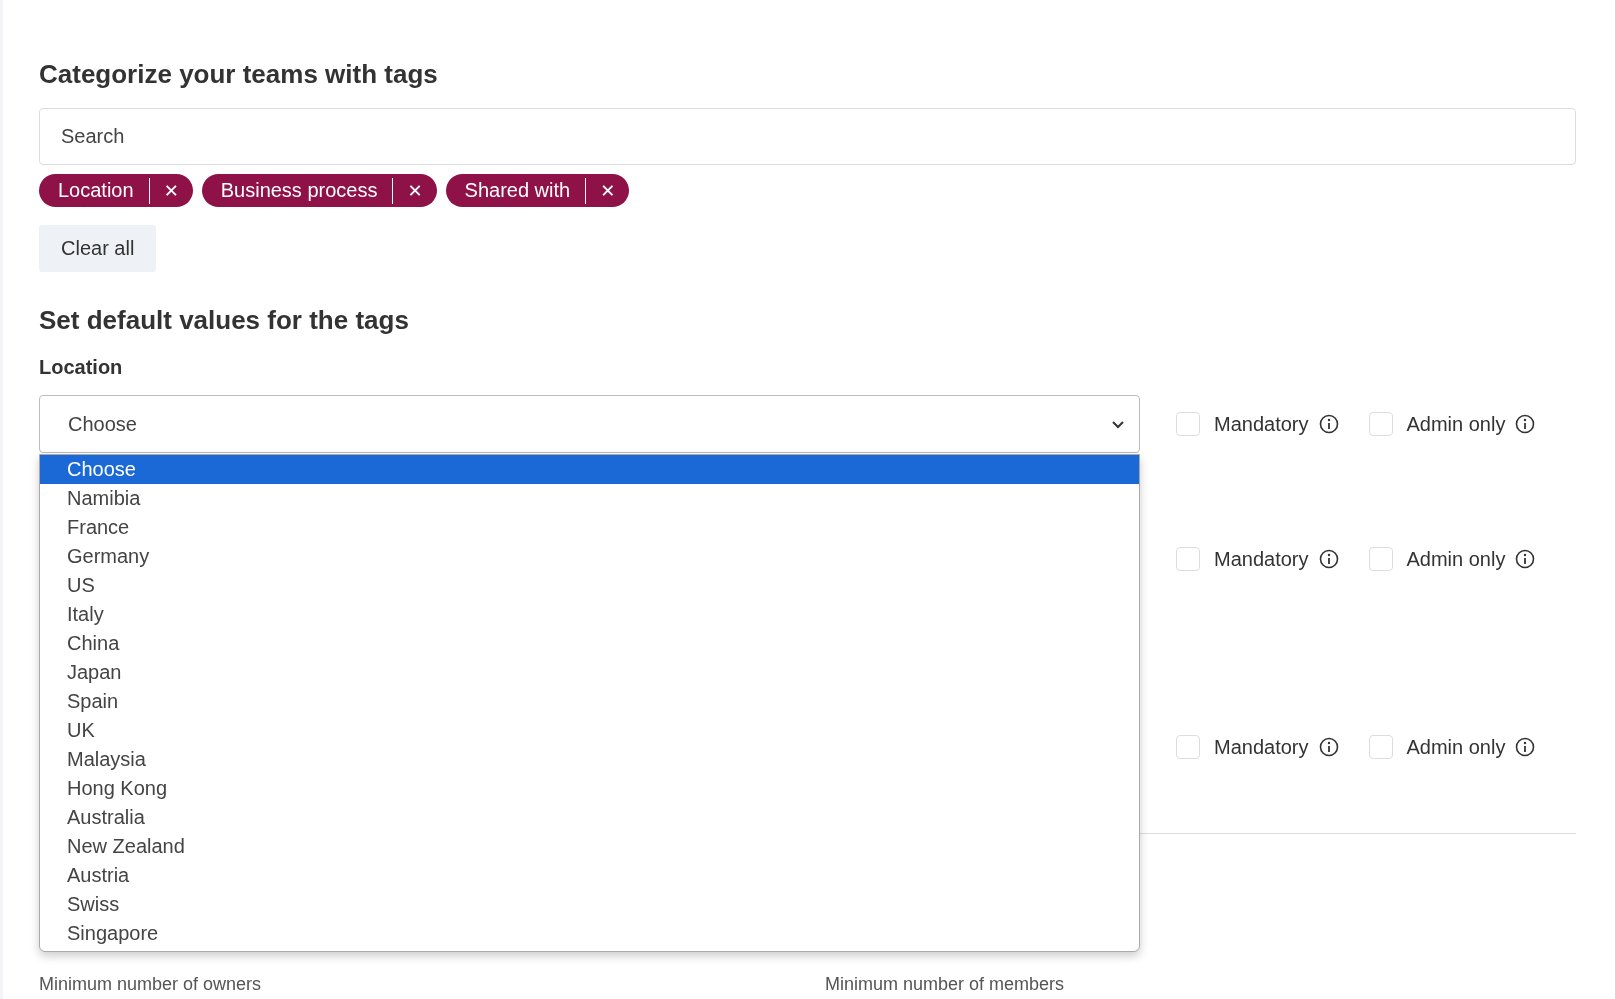  I want to click on clear-all-button: Clear all, so click(98, 248).